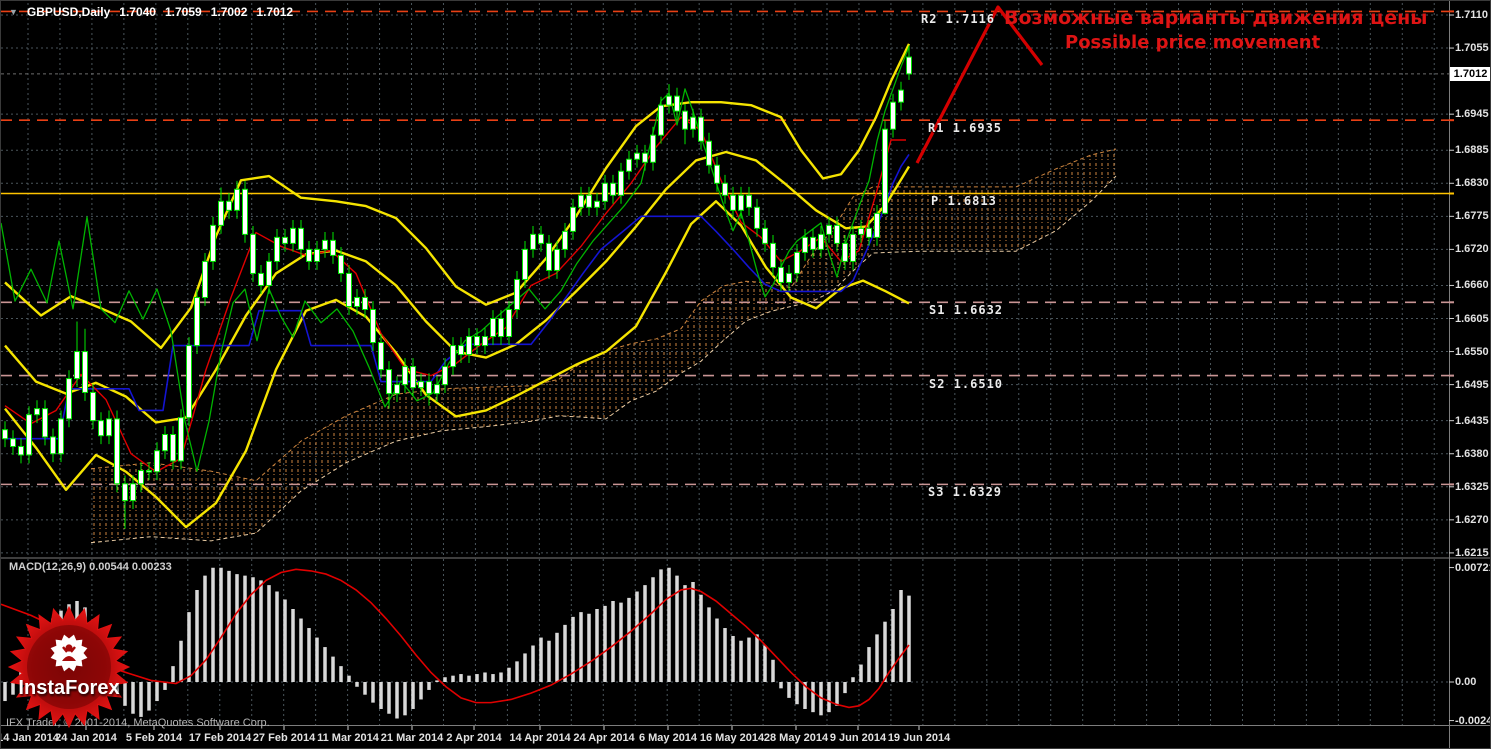 This screenshot has height=749, width=1491. What do you see at coordinates (796, 738) in the screenshot?
I see `date-axis-label: 28 May 2014` at bounding box center [796, 738].